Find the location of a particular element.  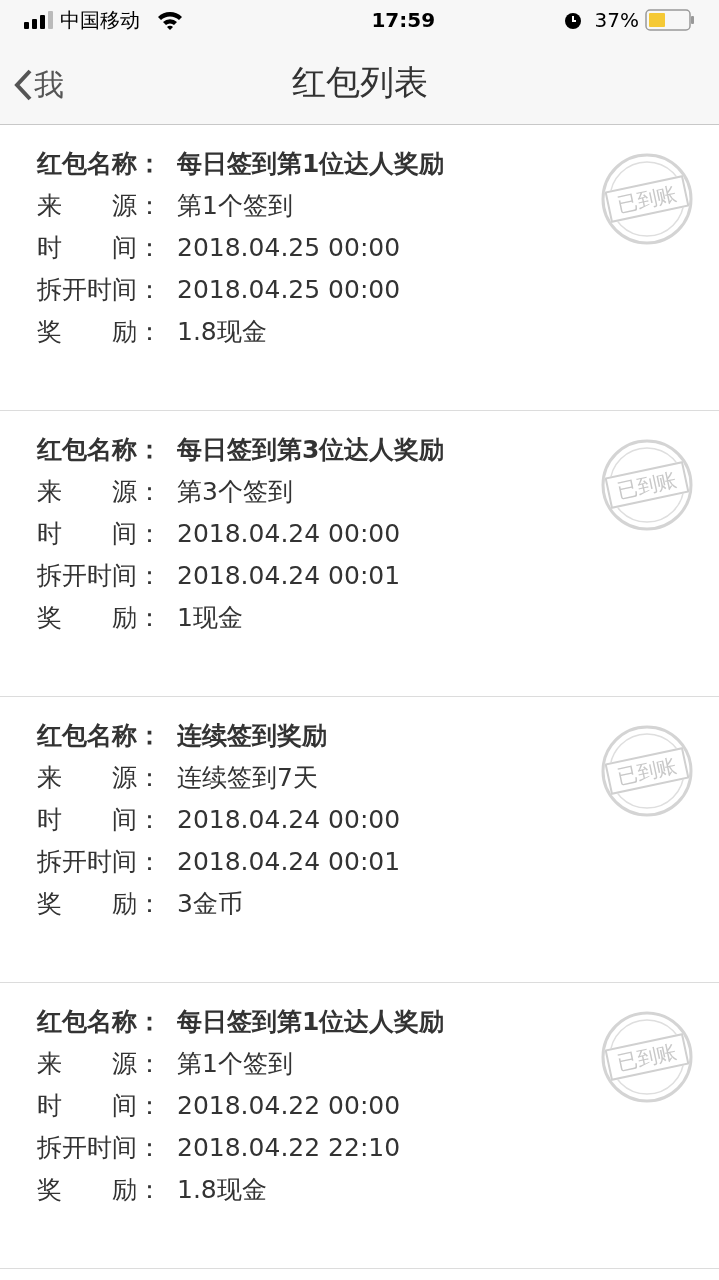

field-value: 连续签到7天 is located at coordinates (247, 778).